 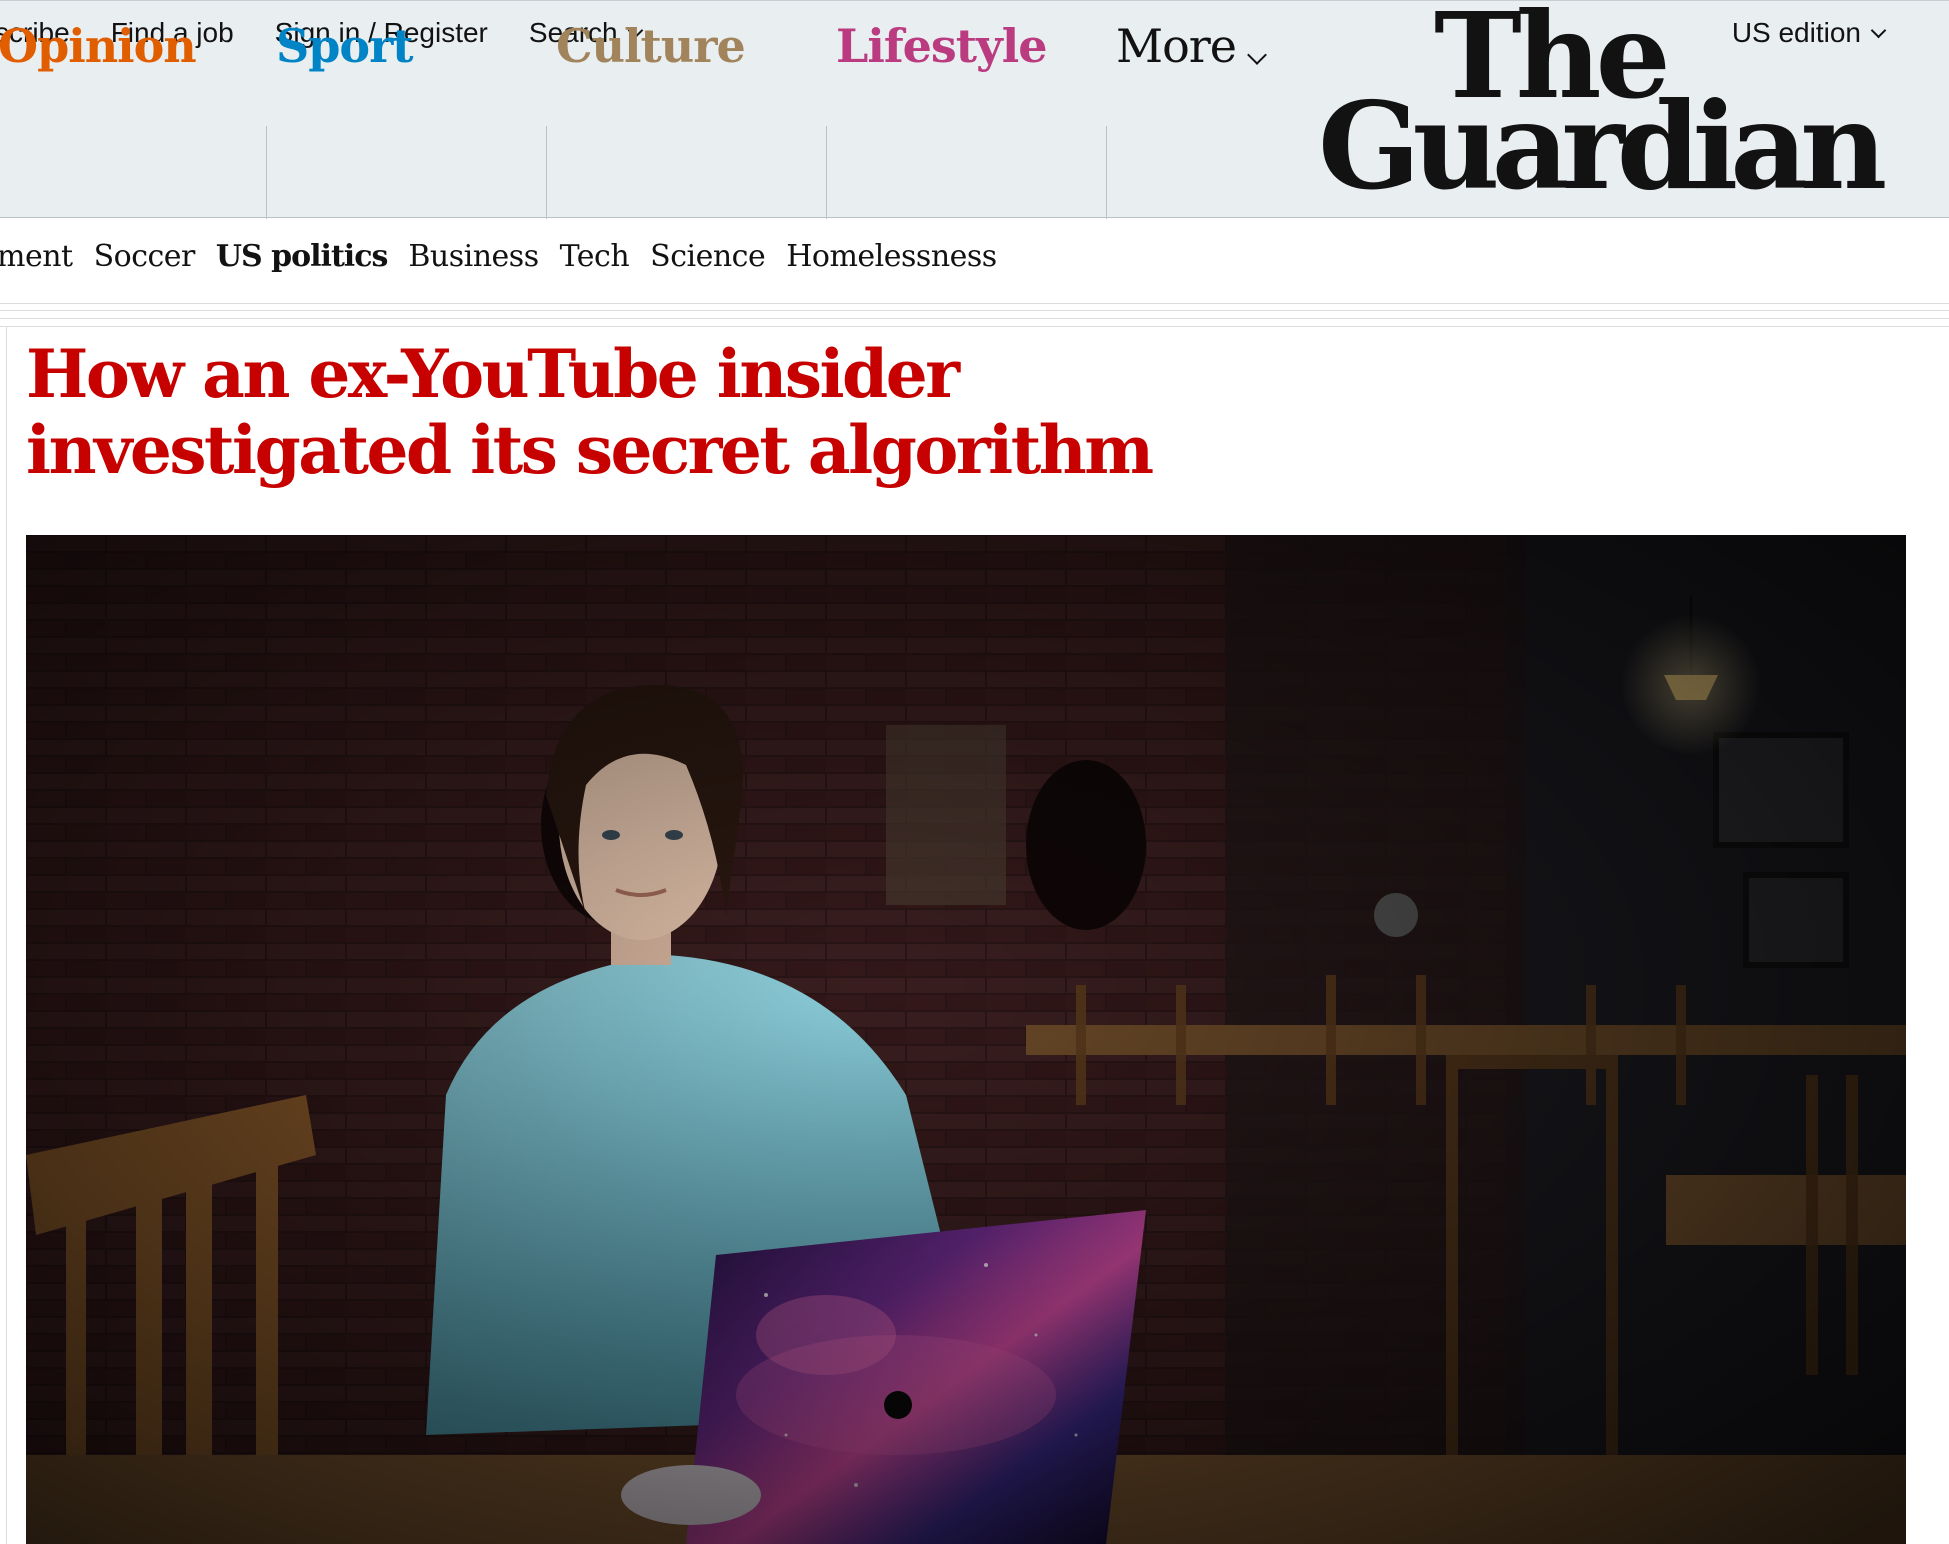 I want to click on chevron-down-icon, so click(x=1257, y=55).